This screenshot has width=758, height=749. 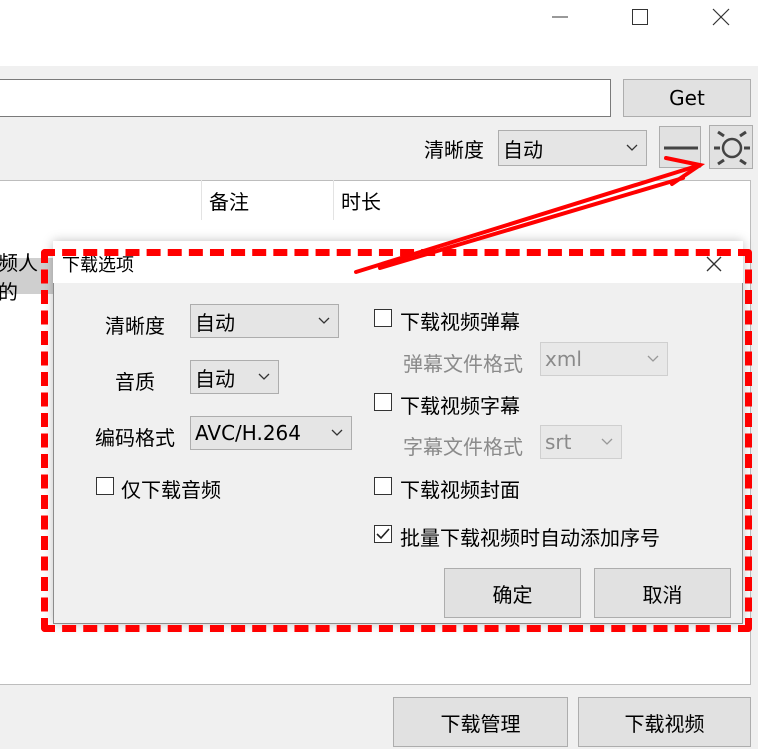 I want to click on minimize-button, so click(x=560, y=17).